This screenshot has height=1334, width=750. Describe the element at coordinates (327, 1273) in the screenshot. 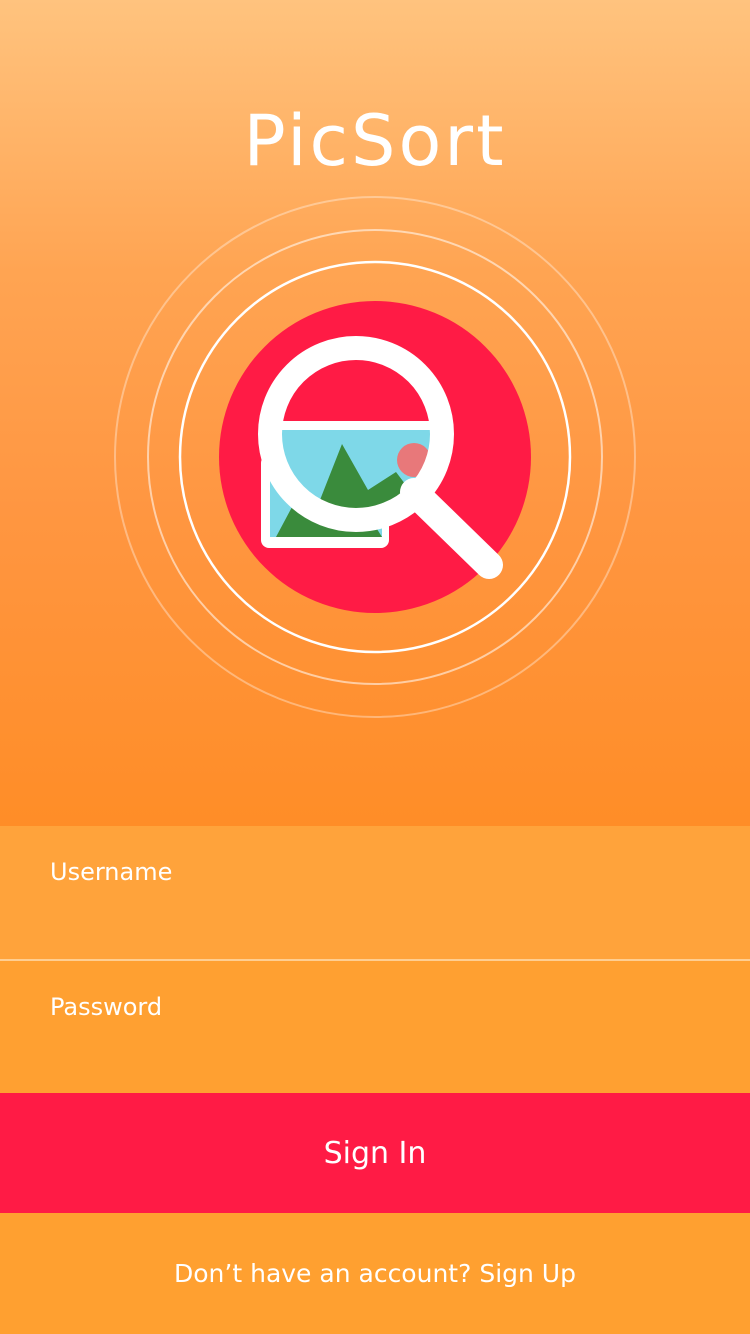

I see `signup-prompt: Don’t have an account?` at that location.